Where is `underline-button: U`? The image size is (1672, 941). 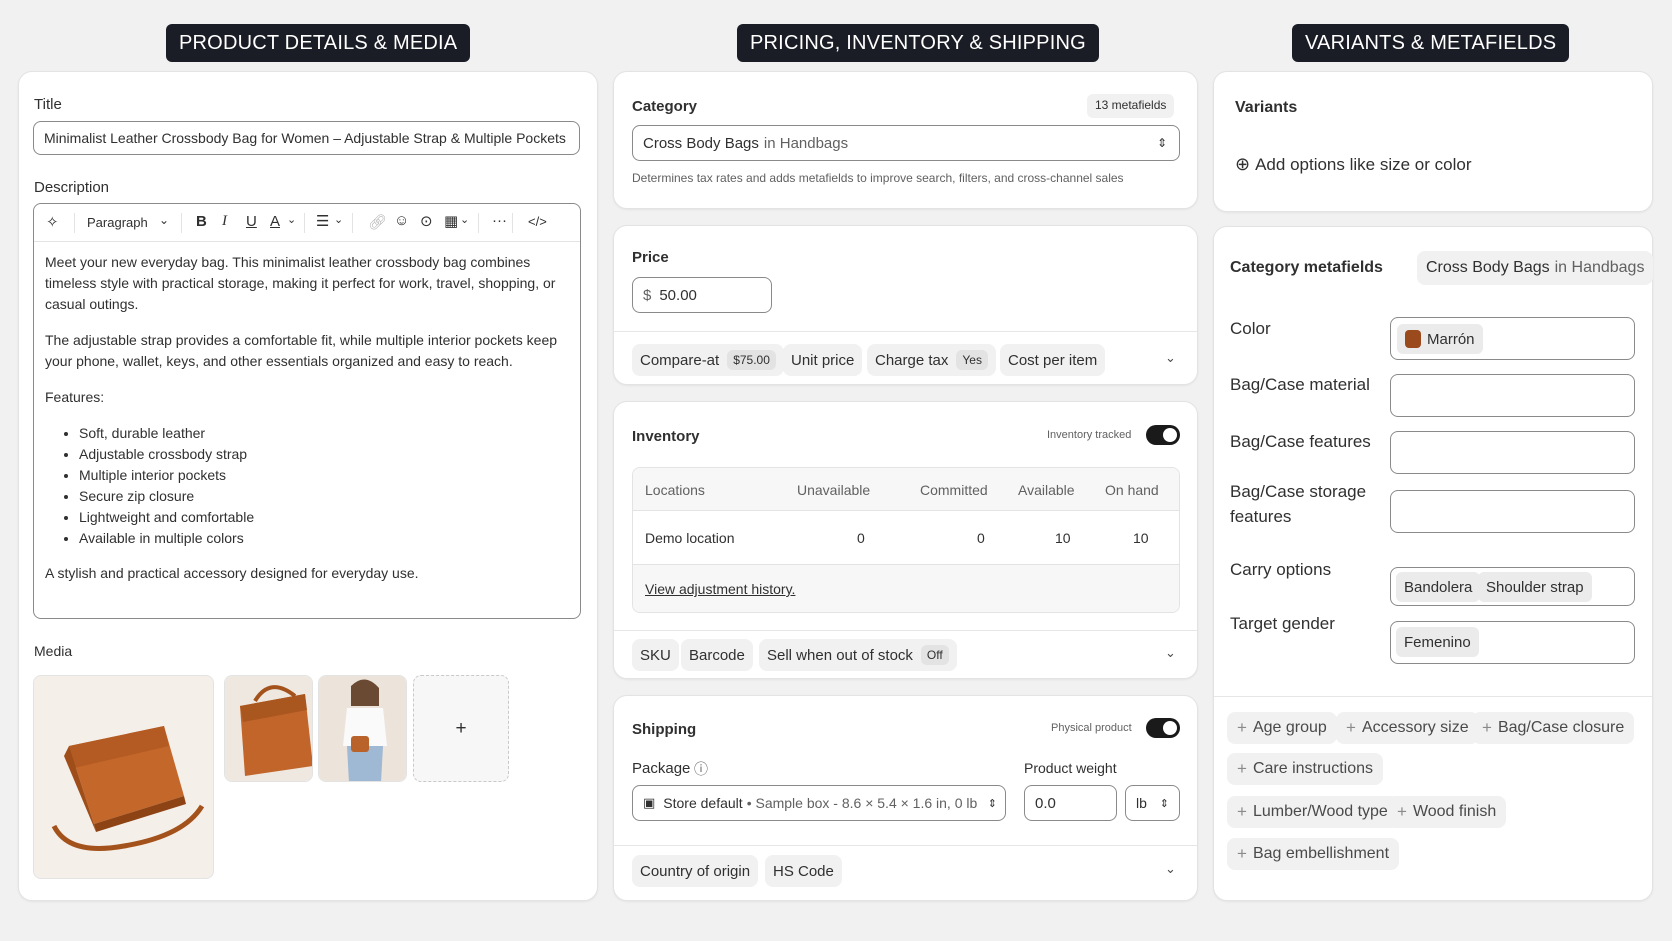
underline-button: U is located at coordinates (251, 221).